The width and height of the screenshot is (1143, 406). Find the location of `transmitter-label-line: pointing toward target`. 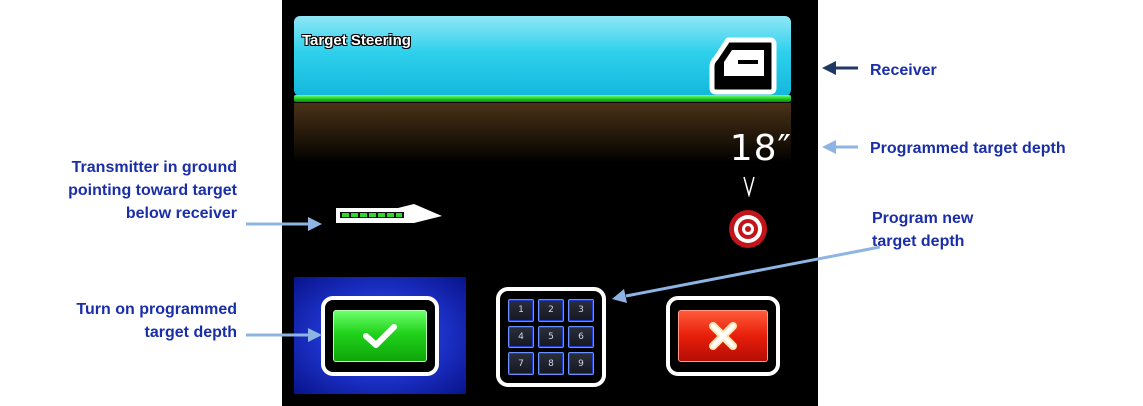

transmitter-label-line: pointing toward target is located at coordinates (152, 190).